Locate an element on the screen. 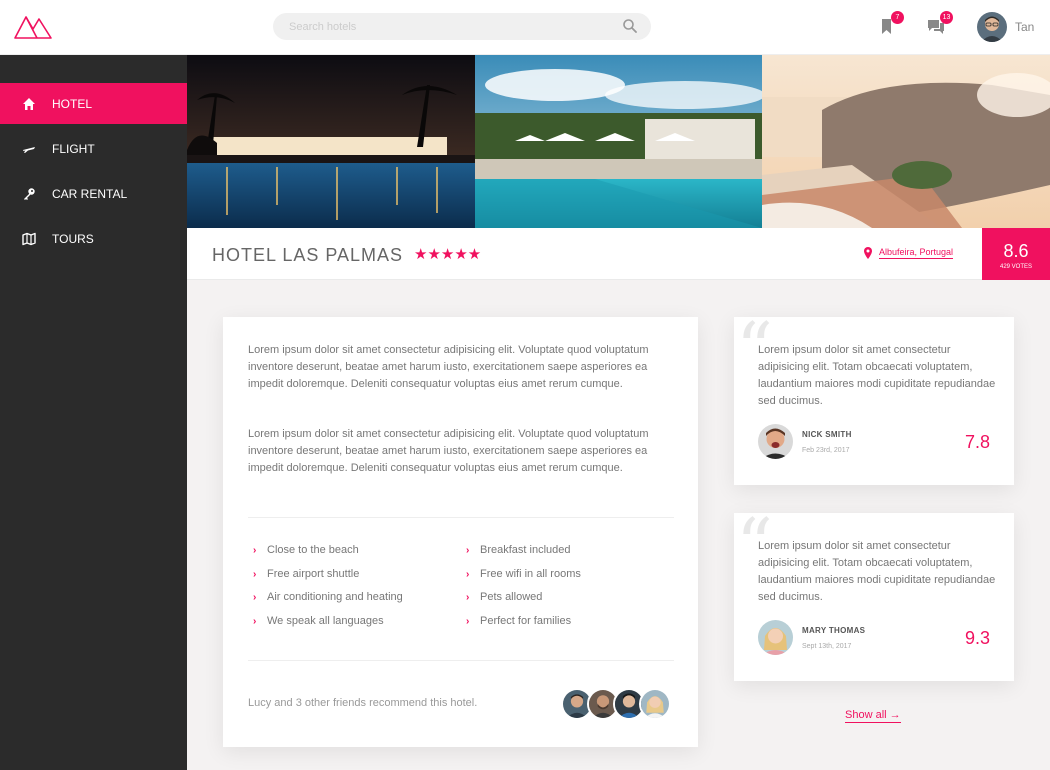 The image size is (1050, 770). sidebar-item-label: TOURS is located at coordinates (73, 238).